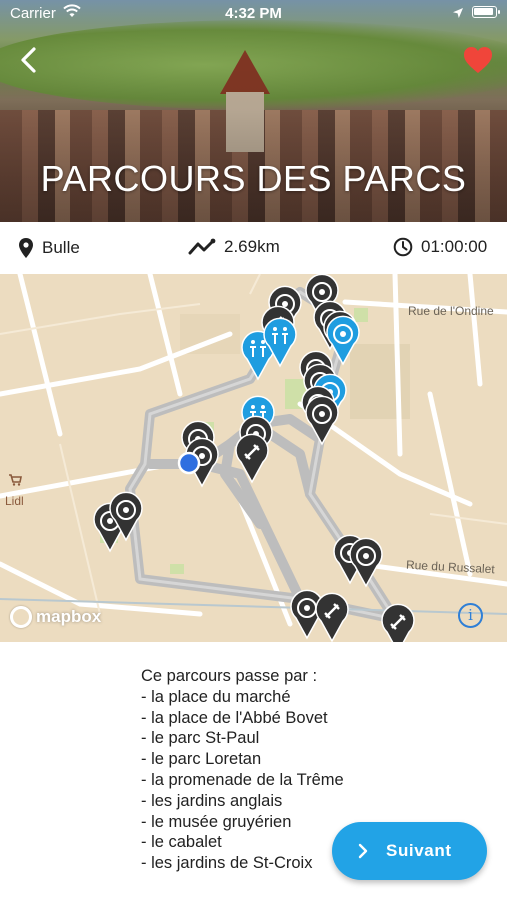 The width and height of the screenshot is (507, 900). Describe the element at coordinates (234, 717) in the screenshot. I see `stop-item: - la place de l'Abbé Bovet` at that location.